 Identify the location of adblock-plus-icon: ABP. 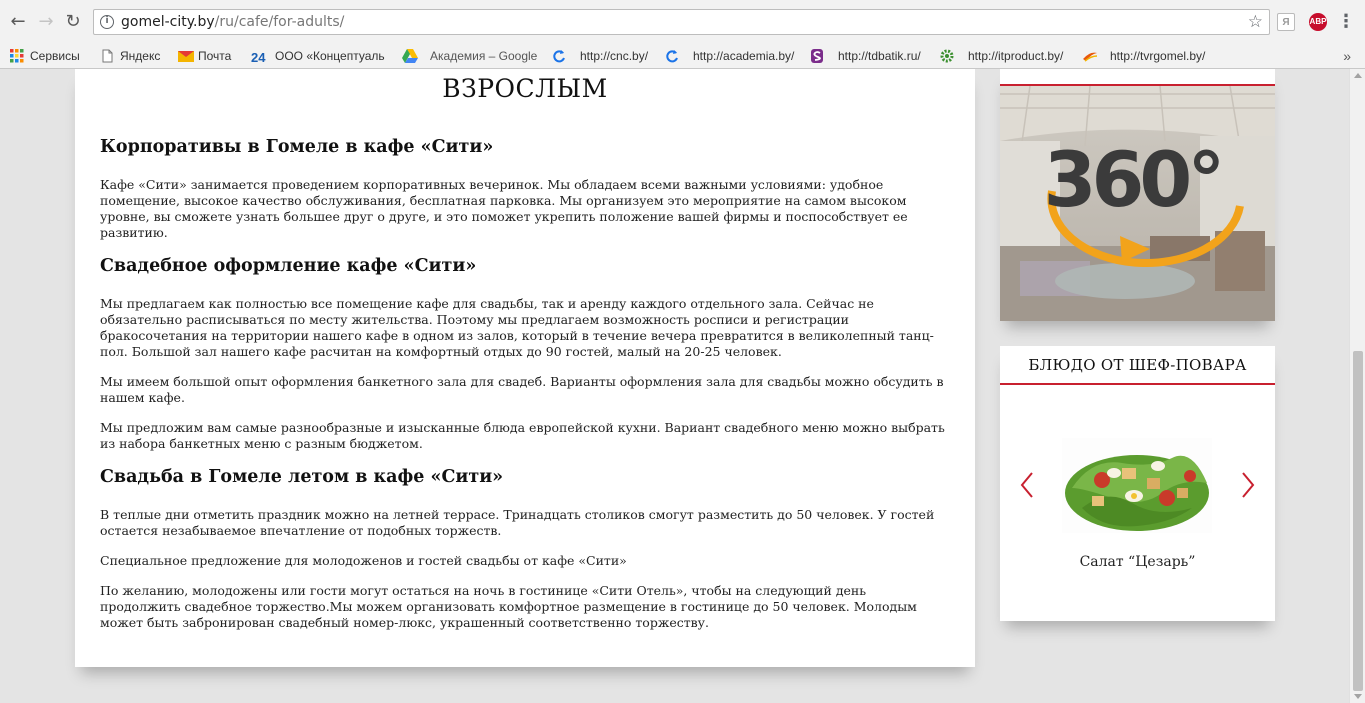
(1318, 22).